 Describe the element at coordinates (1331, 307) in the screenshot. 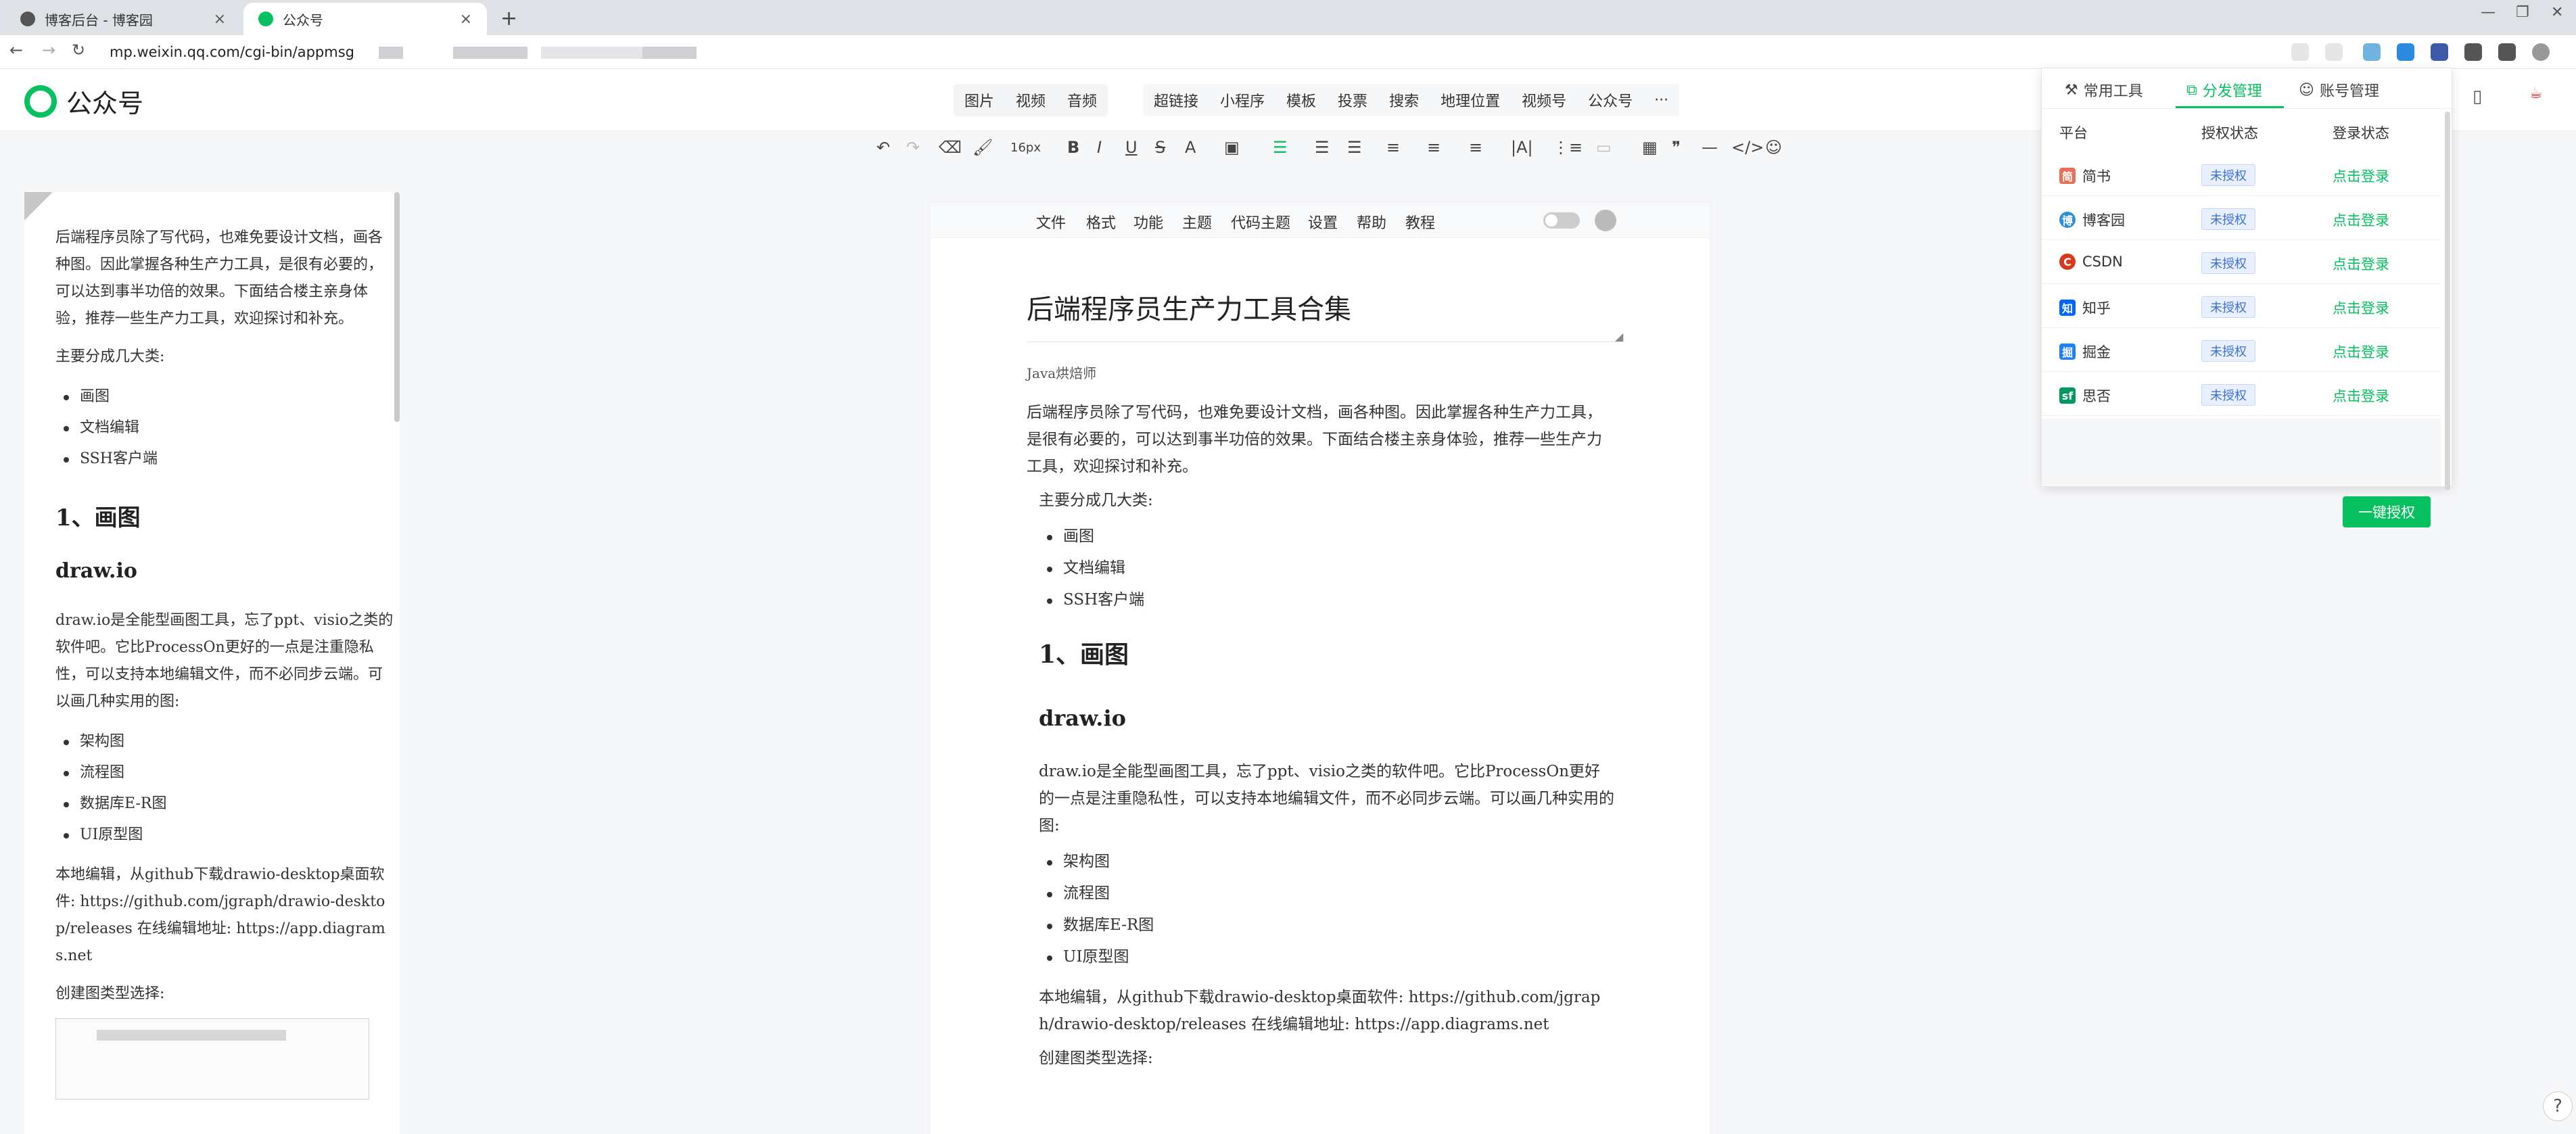

I see `article-title-input: 后端程序员生产力工具合集` at that location.